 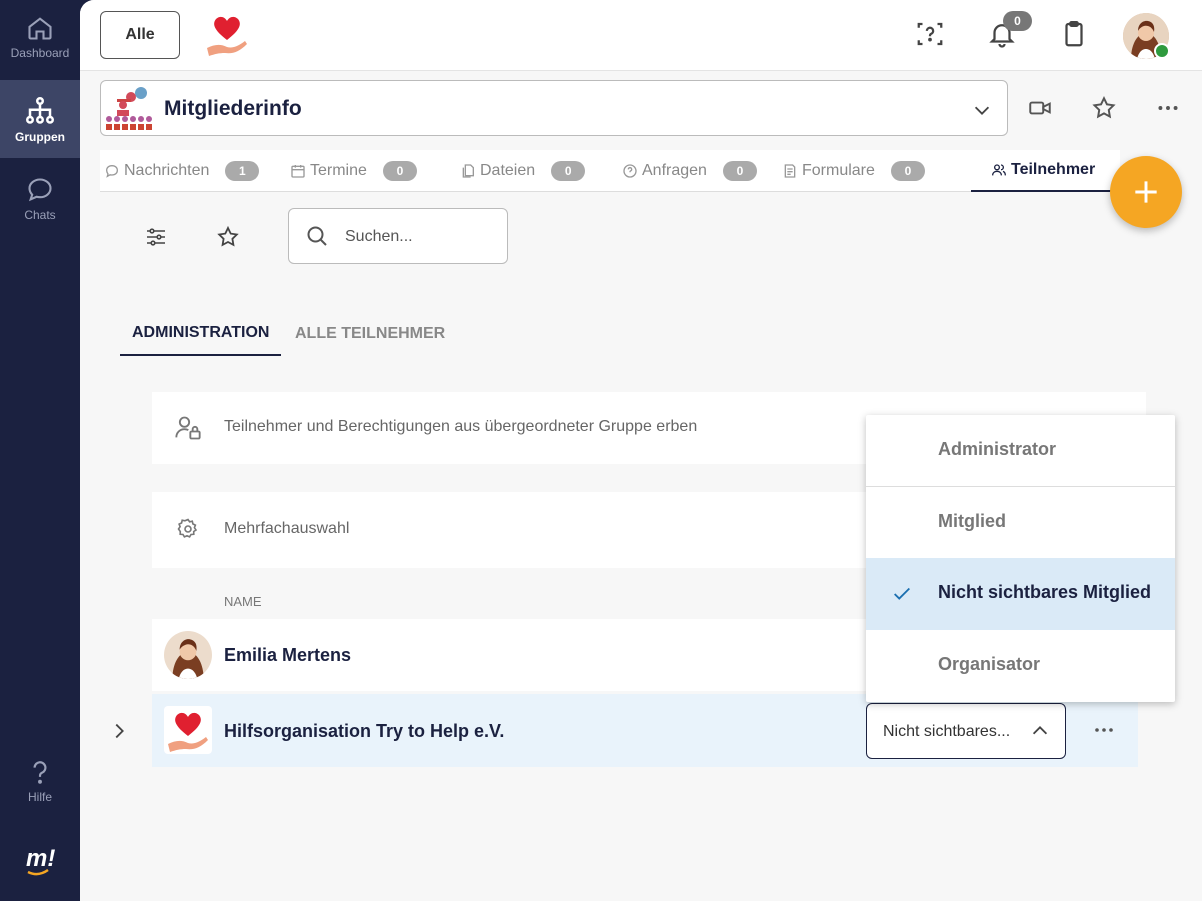 What do you see at coordinates (40, 53) in the screenshot?
I see `sidebar-item-label: Dashboard` at bounding box center [40, 53].